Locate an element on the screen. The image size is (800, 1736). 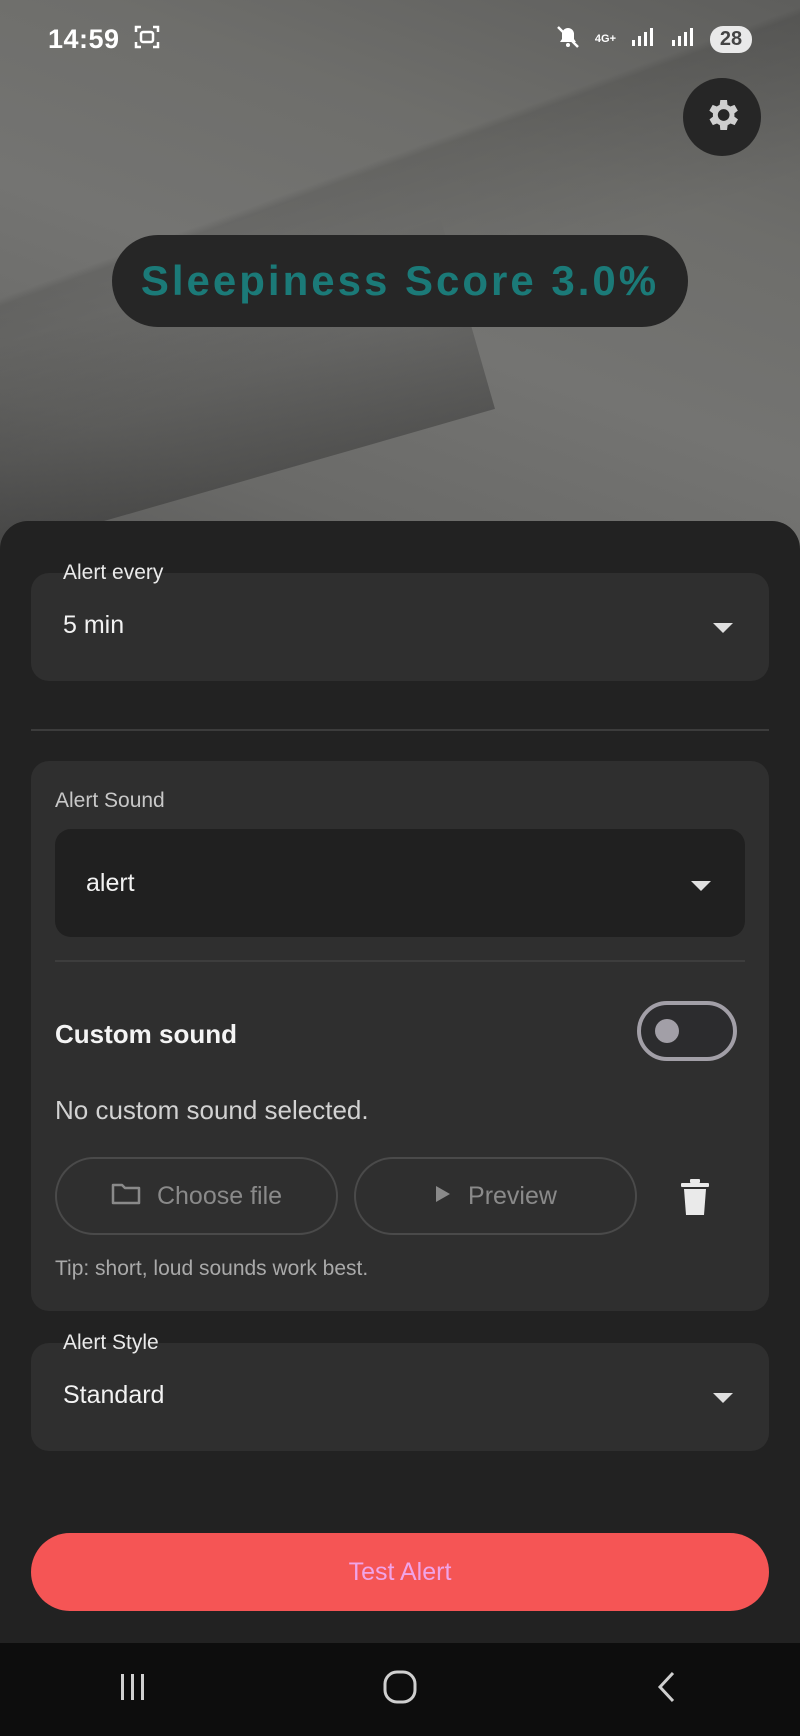
sound-divider is located at coordinates (400, 961).